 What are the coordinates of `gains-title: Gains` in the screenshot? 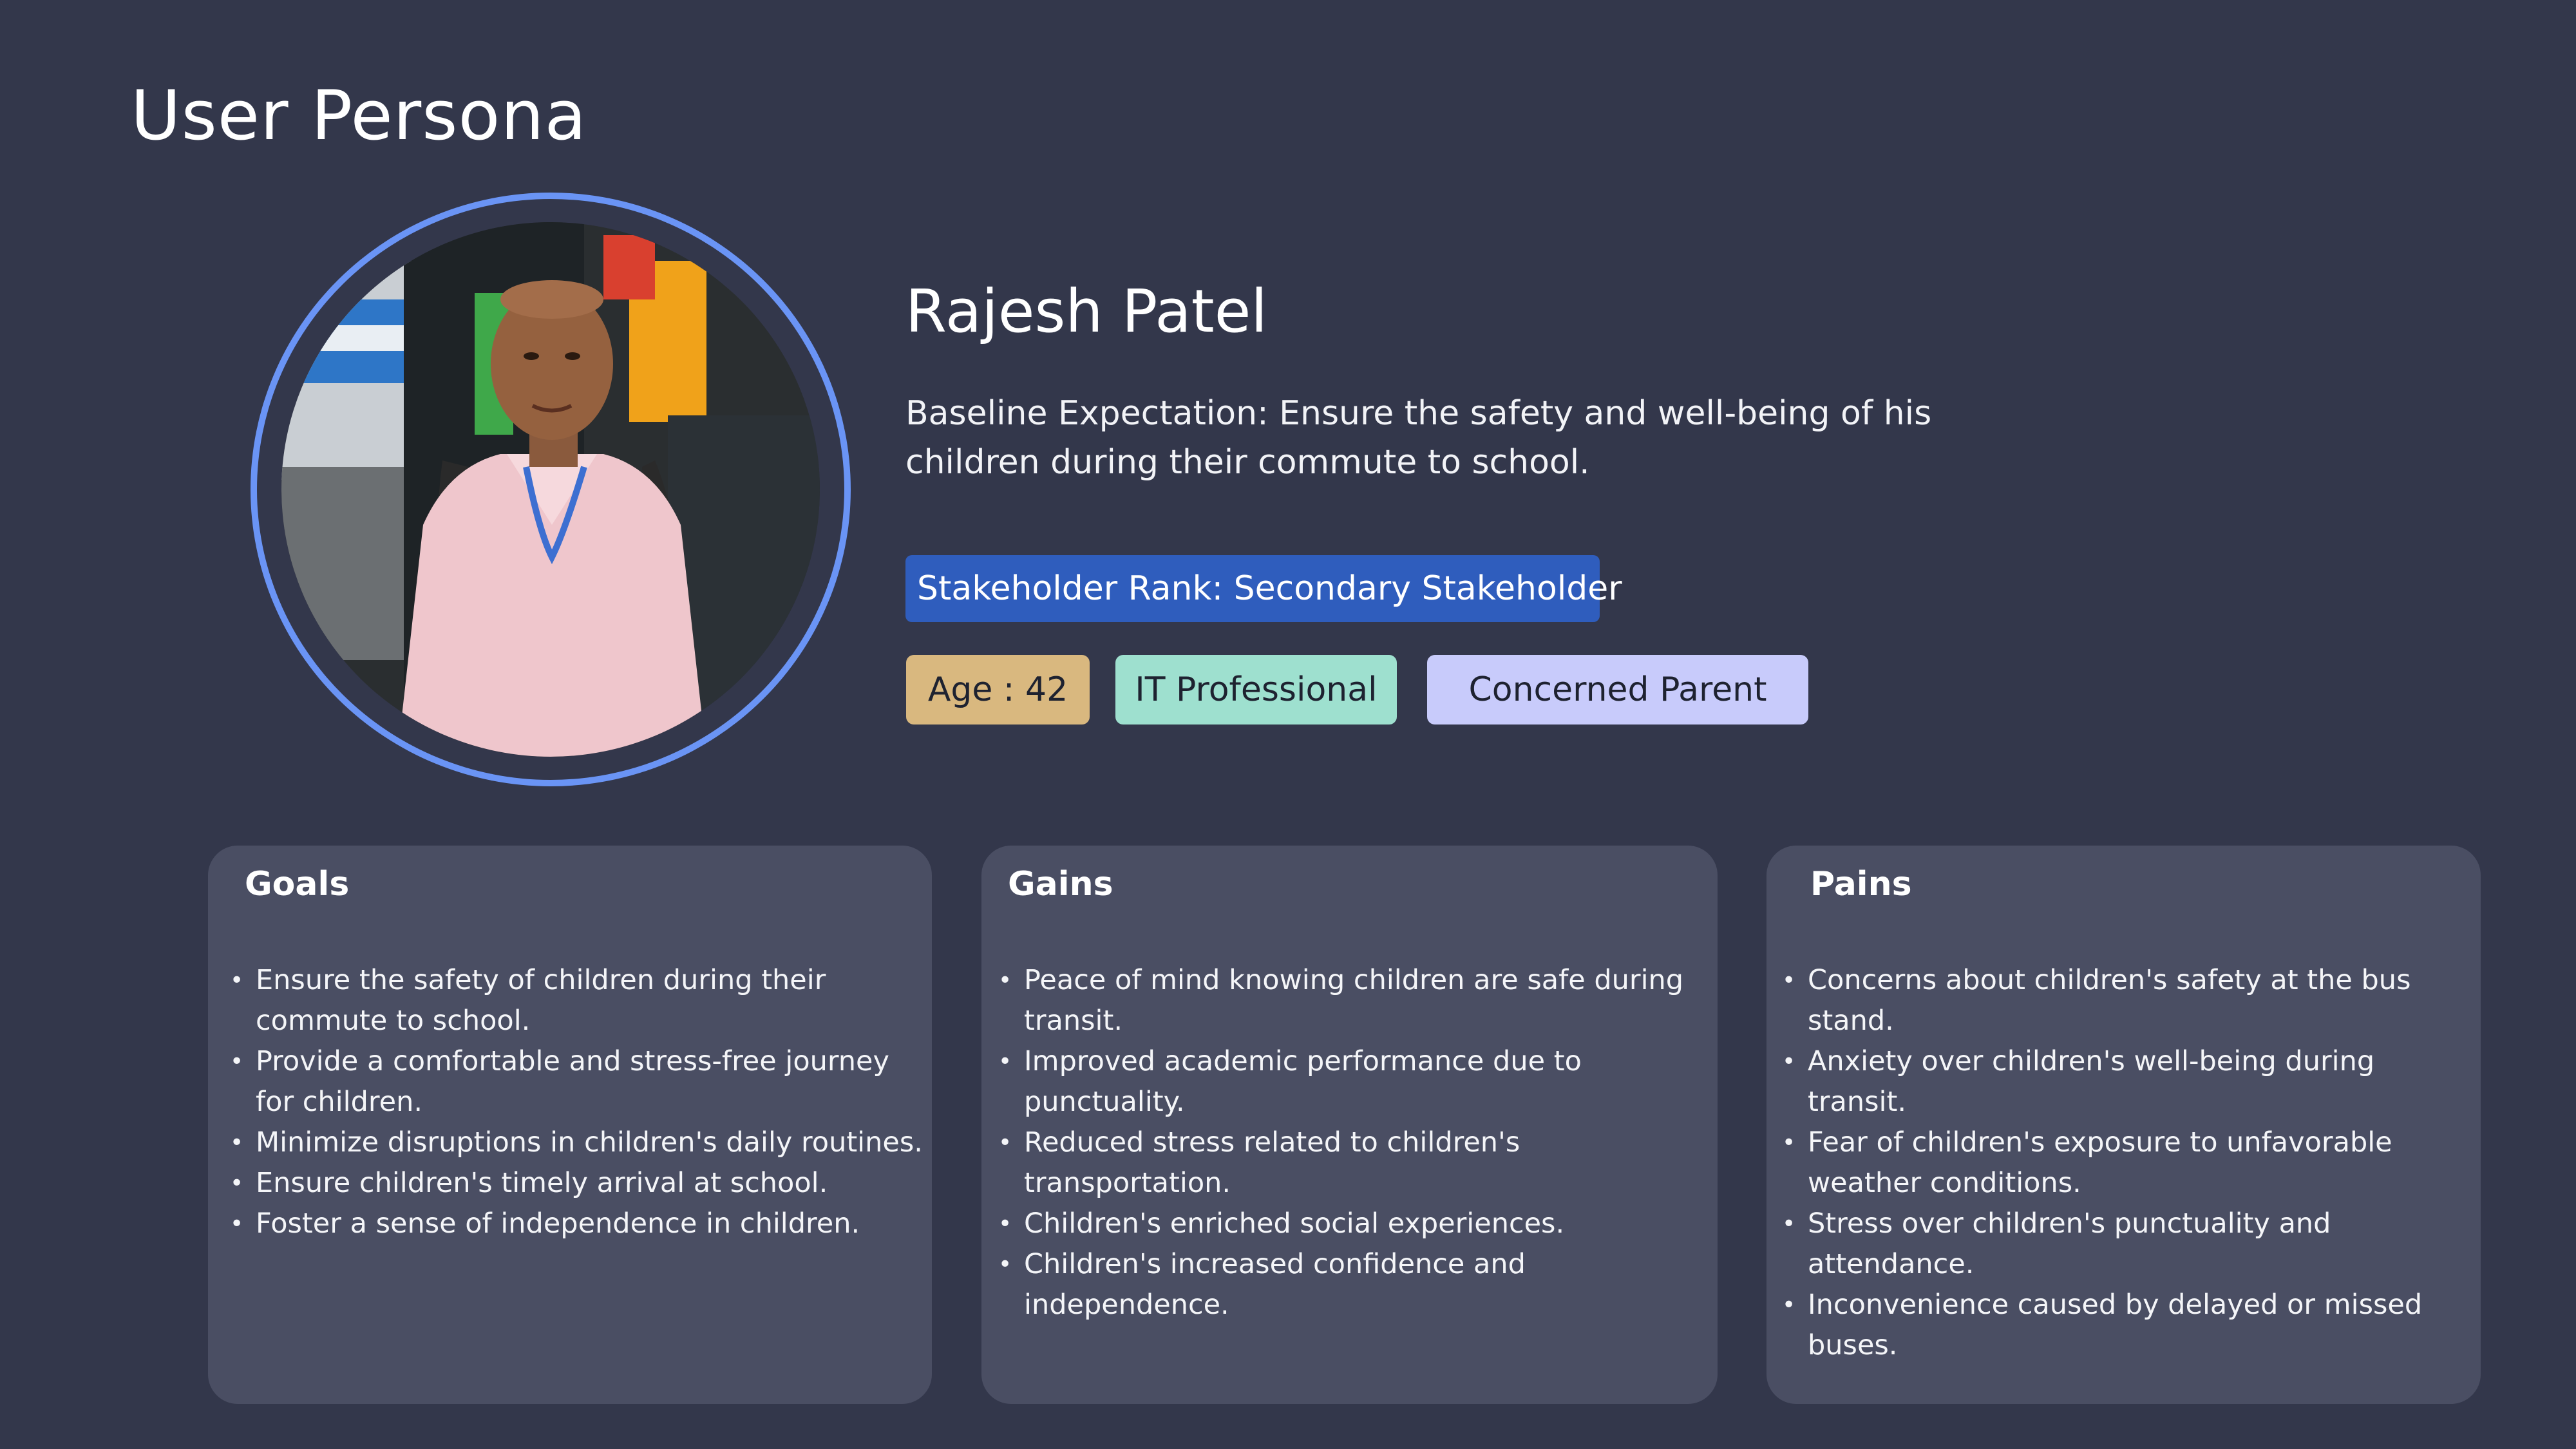 It's located at (1060, 884).